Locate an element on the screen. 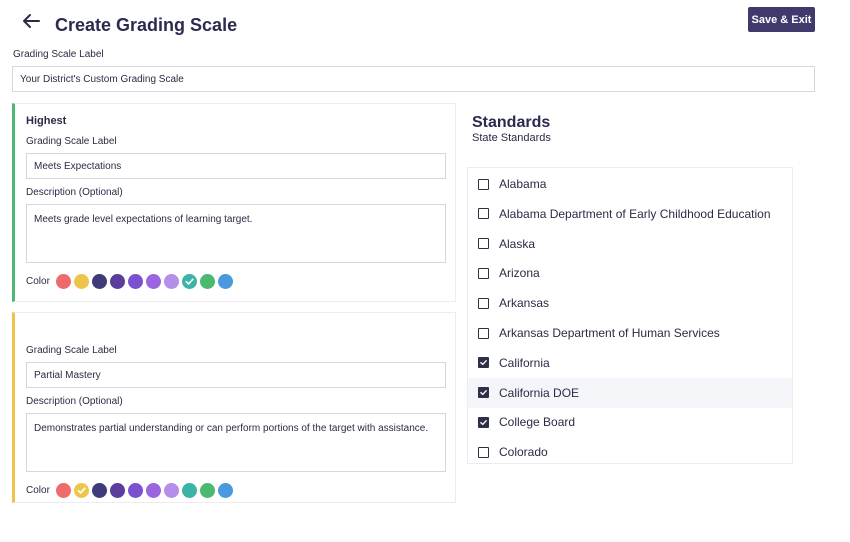 This screenshot has height=542, width=850. standard-item: California is located at coordinates (630, 363).